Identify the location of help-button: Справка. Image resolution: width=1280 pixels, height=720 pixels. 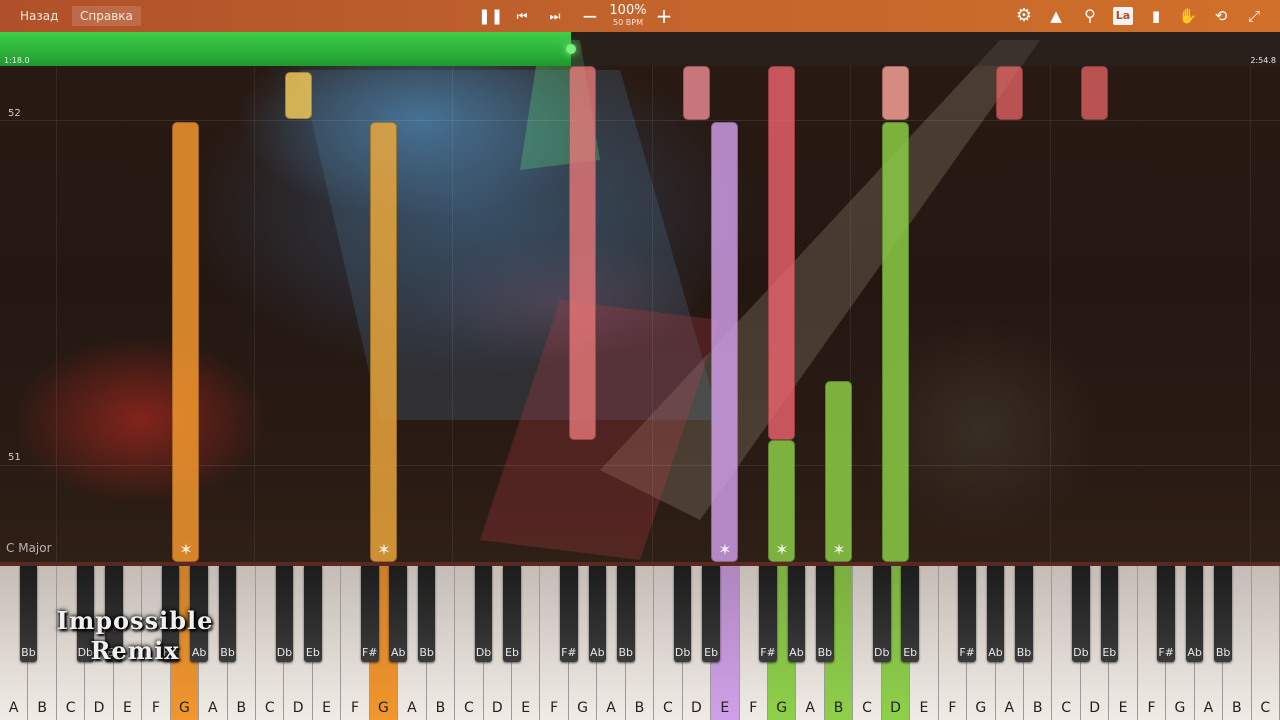
(106, 16).